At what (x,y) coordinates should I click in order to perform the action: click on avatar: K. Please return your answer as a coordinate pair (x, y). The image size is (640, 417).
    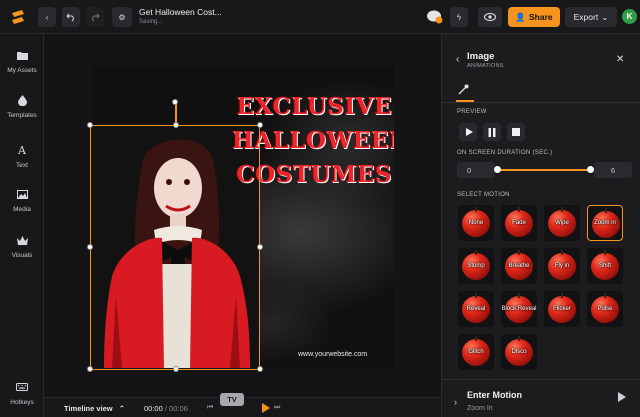
    Looking at the image, I should click on (629, 16).